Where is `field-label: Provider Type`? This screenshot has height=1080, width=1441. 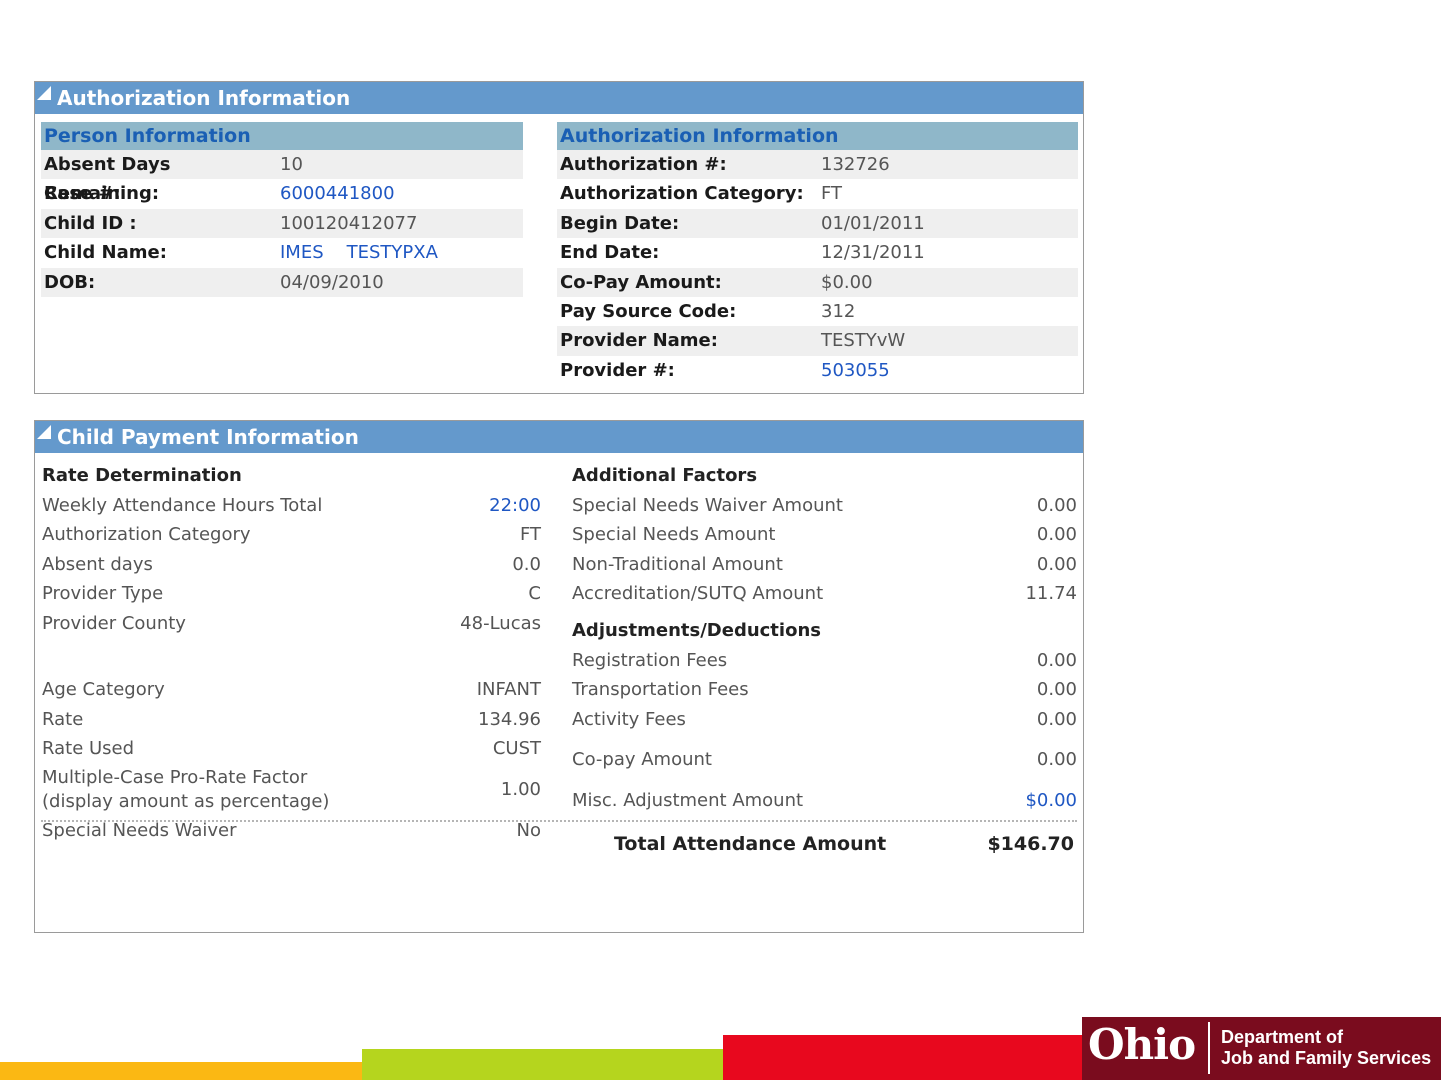
field-label: Provider Type is located at coordinates (103, 593).